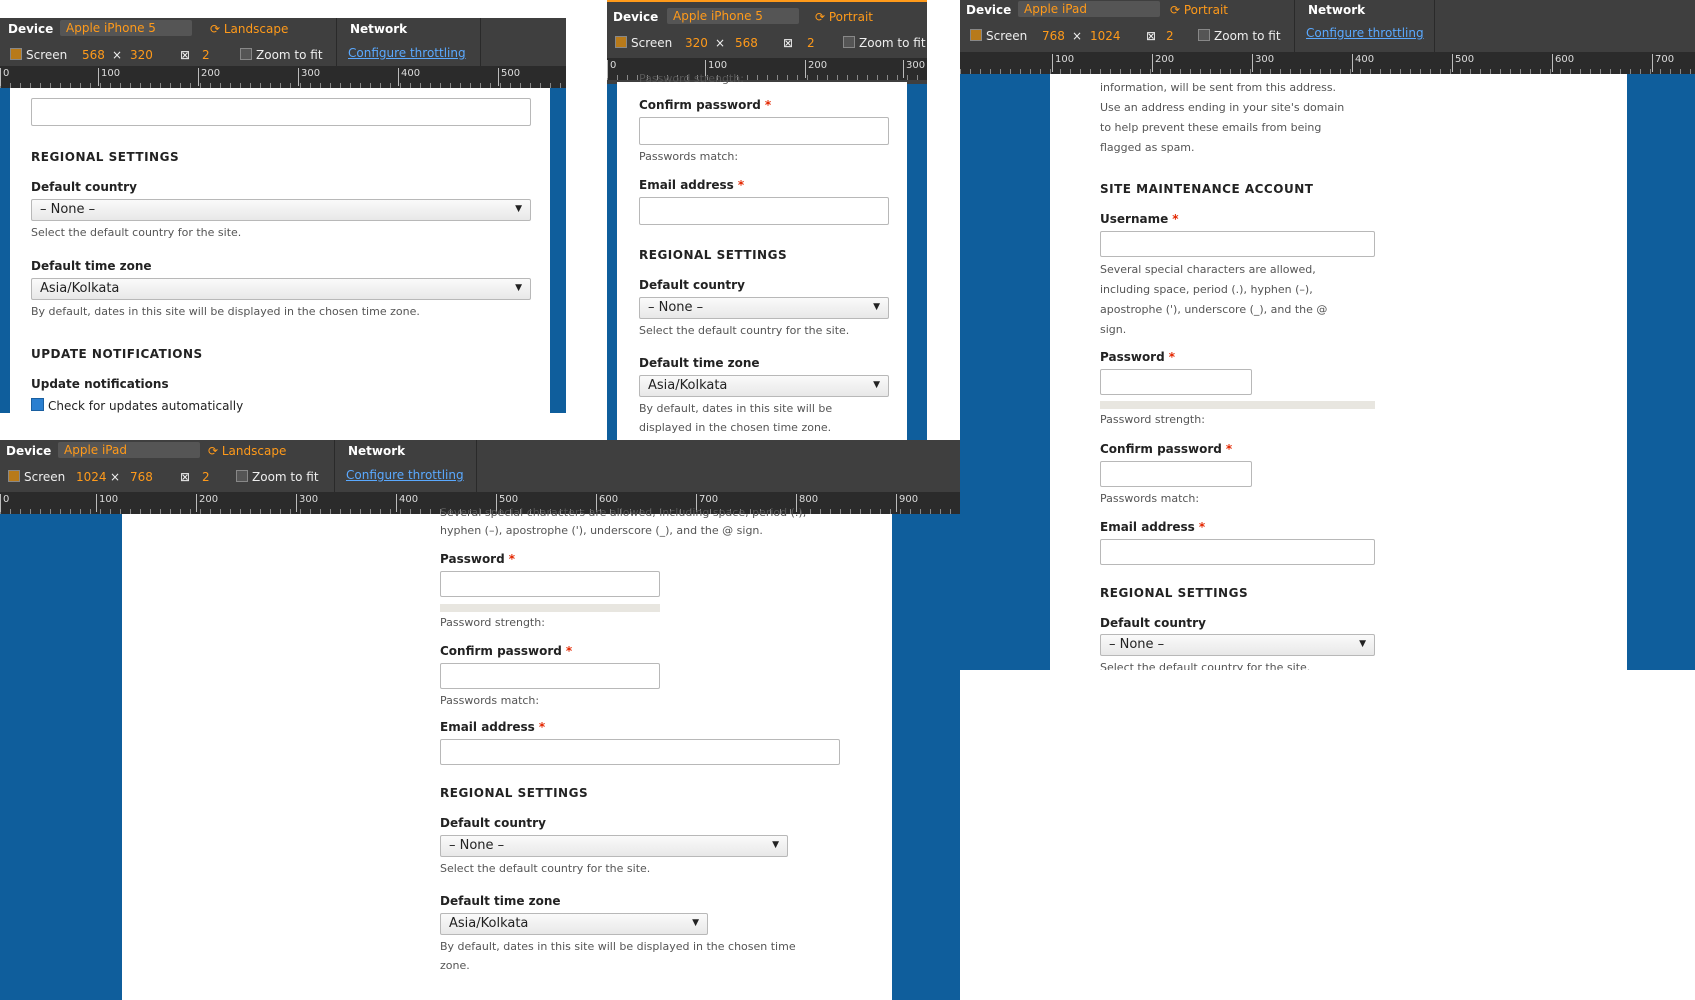 This screenshot has width=1695, height=1000. I want to click on screen-height: 320, so click(141, 55).